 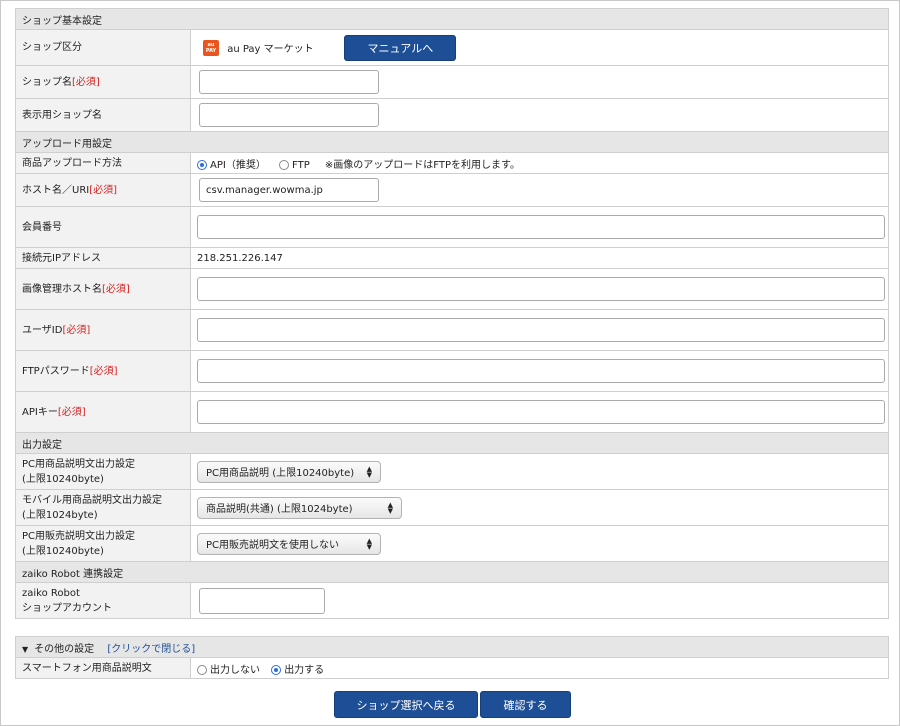 What do you see at coordinates (64, 649) in the screenshot?
I see `section-title: その他の設定` at bounding box center [64, 649].